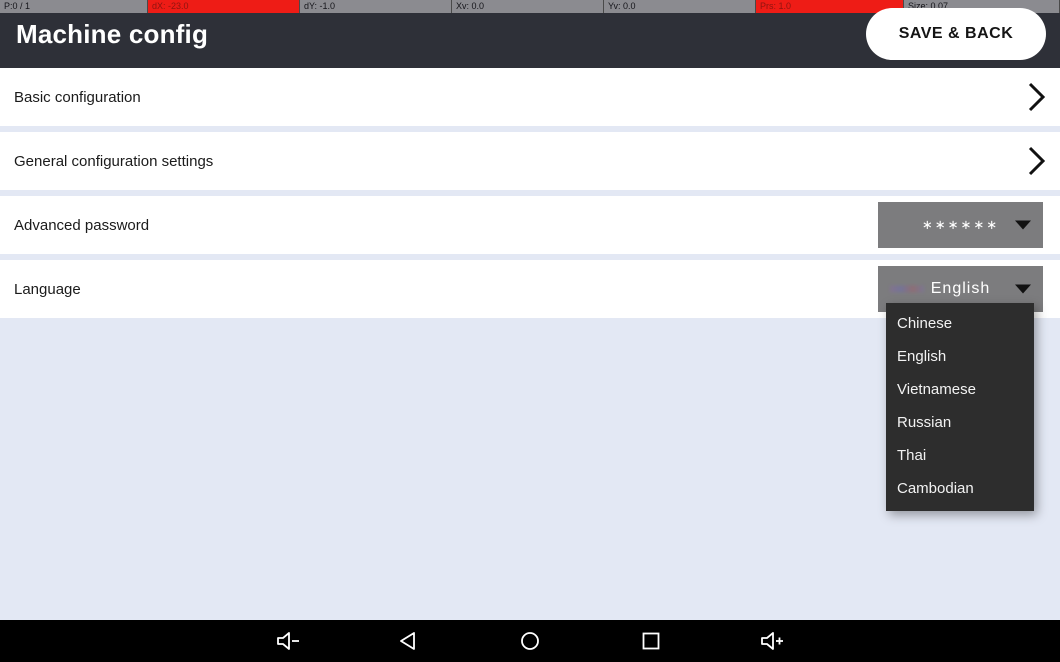 This screenshot has height=662, width=1060. I want to click on home-circle-icon, so click(530, 641).